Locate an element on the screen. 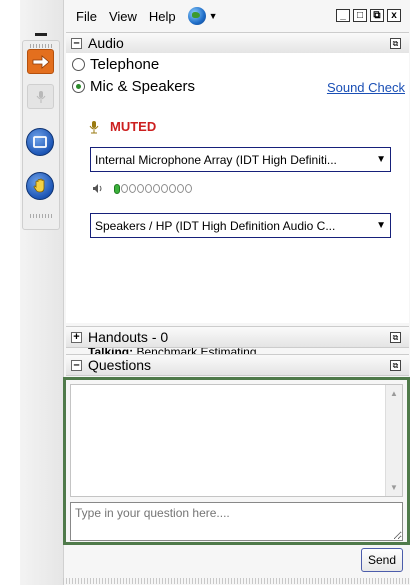 The width and height of the screenshot is (417, 585). show-hide-panel-button is located at coordinates (40, 61).